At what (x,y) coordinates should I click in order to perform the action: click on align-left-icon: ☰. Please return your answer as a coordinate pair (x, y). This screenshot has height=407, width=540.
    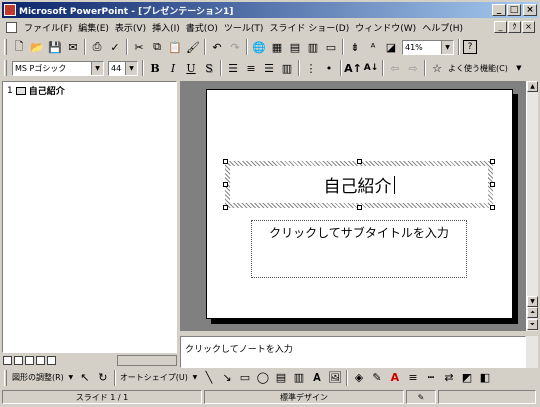
    Looking at the image, I should click on (233, 68).